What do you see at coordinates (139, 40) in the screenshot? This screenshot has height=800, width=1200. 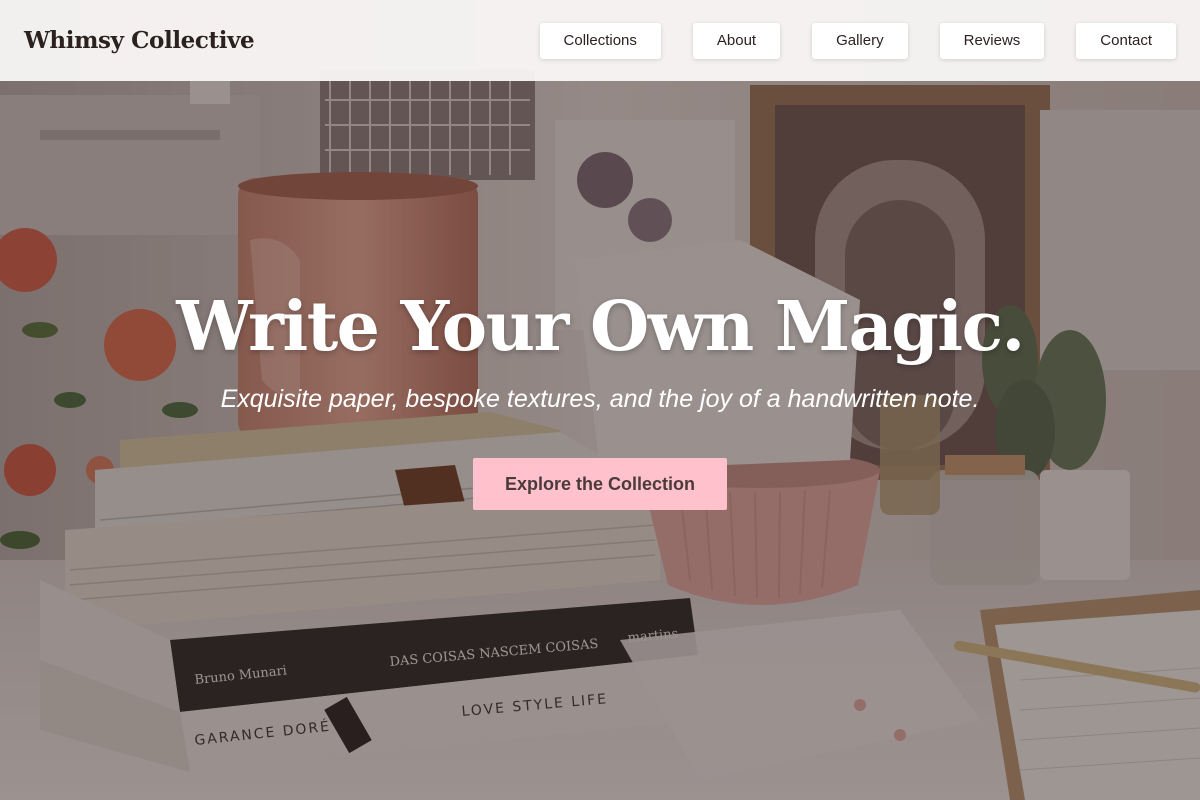 I see `brand-logo: Whimsy Collective` at bounding box center [139, 40].